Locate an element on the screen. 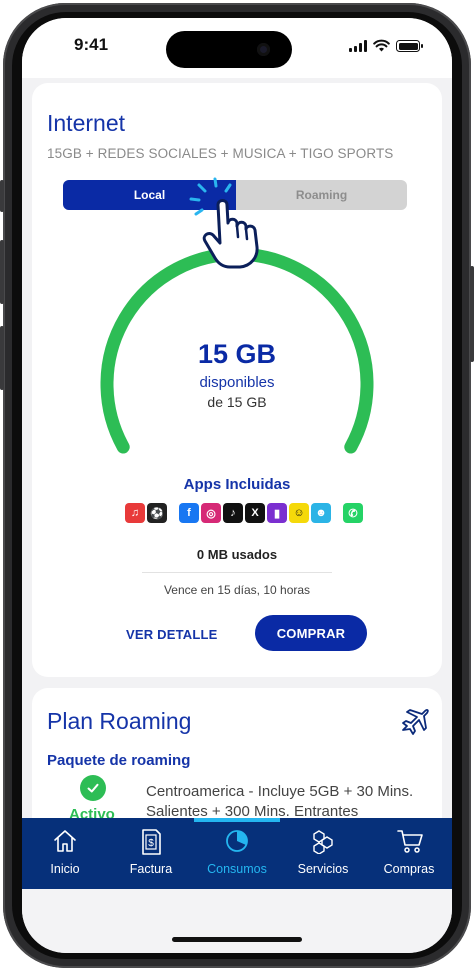  nav-item-inicio: Inicio is located at coordinates (65, 853).